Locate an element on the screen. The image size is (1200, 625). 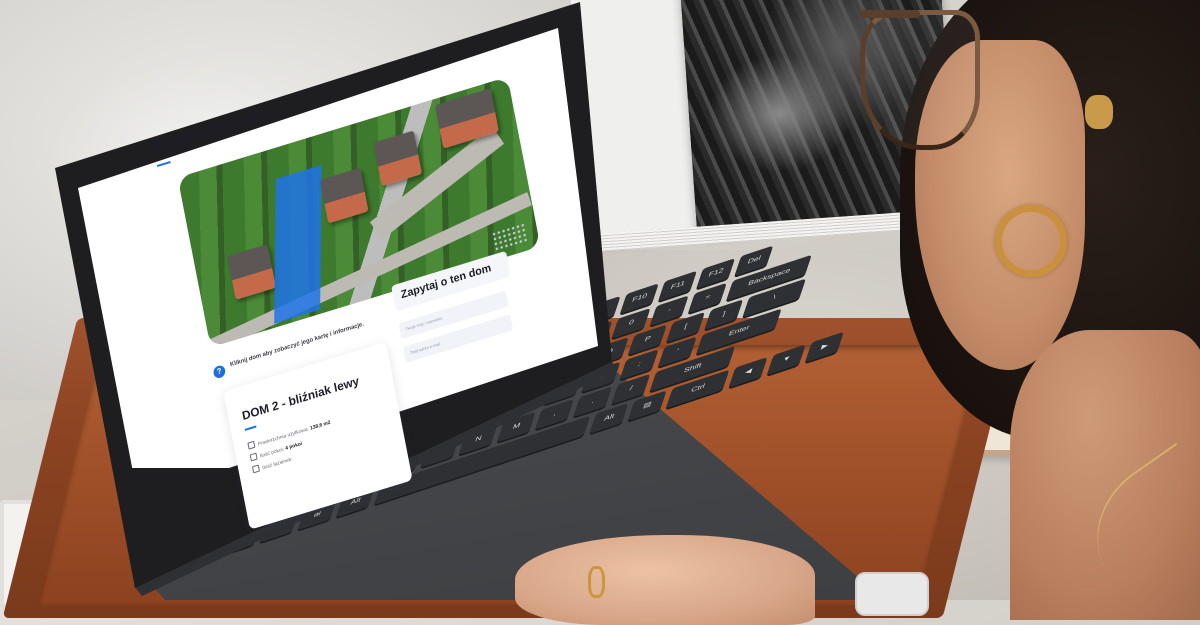
person-hand is located at coordinates (665, 580).